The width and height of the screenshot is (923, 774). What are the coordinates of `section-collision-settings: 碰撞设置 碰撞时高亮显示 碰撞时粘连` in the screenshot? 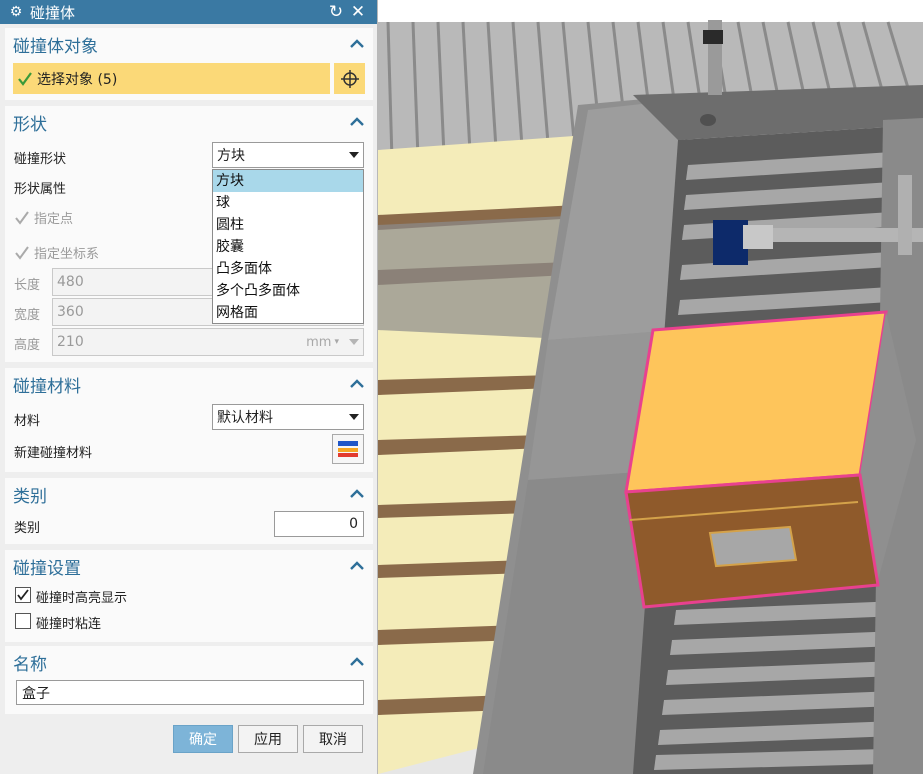 It's located at (189, 596).